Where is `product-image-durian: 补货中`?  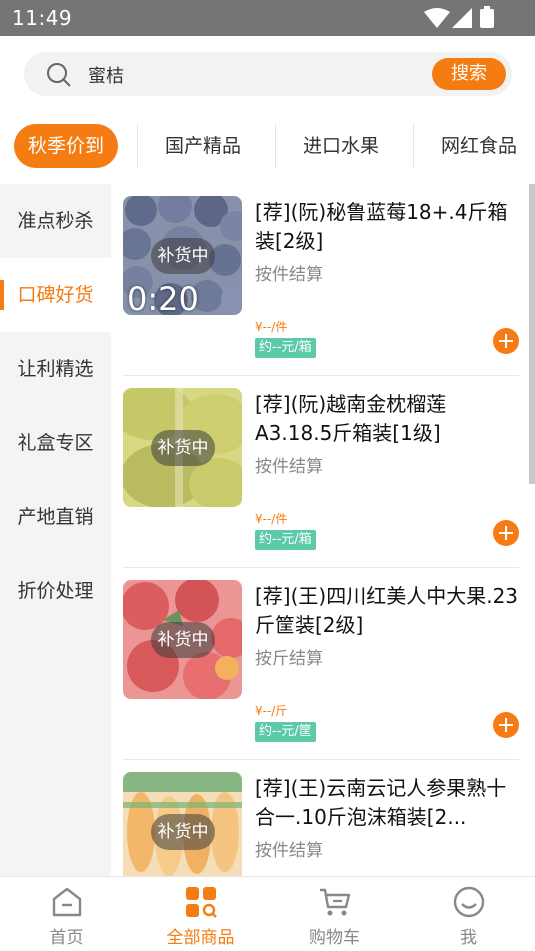 product-image-durian: 补货中 is located at coordinates (182, 447).